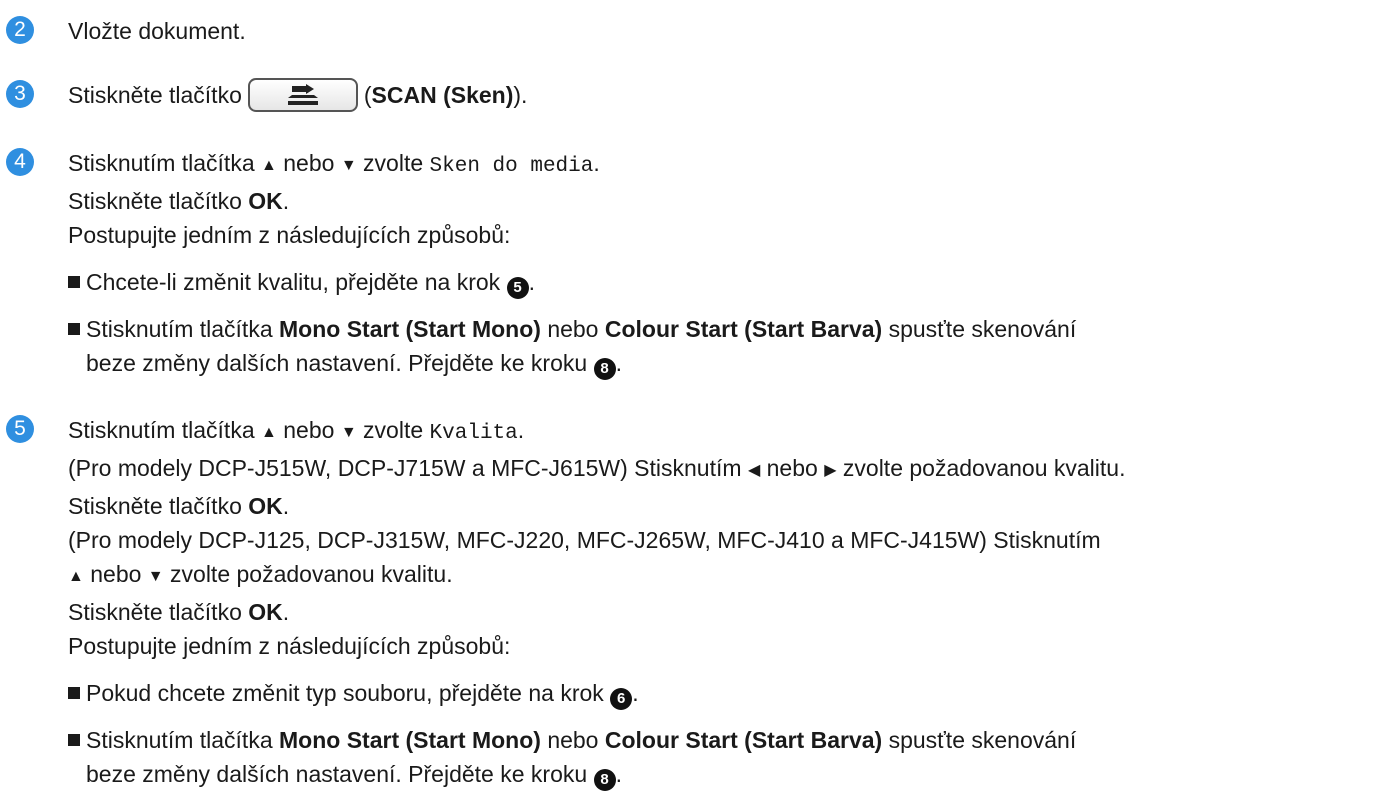  Describe the element at coordinates (367, 95) in the screenshot. I see `text-segment: (` at that location.